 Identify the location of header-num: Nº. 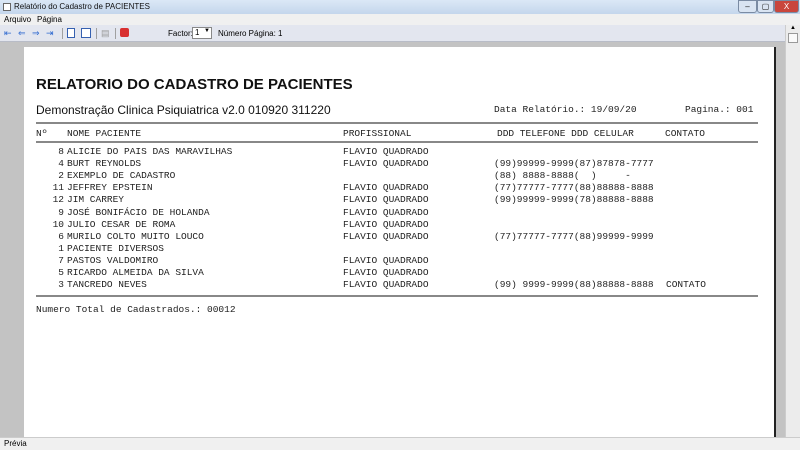
(42, 133).